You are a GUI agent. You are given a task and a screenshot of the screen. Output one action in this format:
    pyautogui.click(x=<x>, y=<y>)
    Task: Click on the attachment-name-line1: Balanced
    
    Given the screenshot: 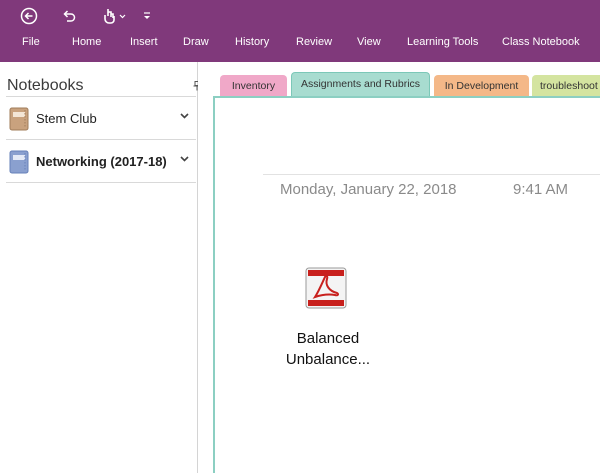 What is the action you would take?
    pyautogui.click(x=328, y=338)
    